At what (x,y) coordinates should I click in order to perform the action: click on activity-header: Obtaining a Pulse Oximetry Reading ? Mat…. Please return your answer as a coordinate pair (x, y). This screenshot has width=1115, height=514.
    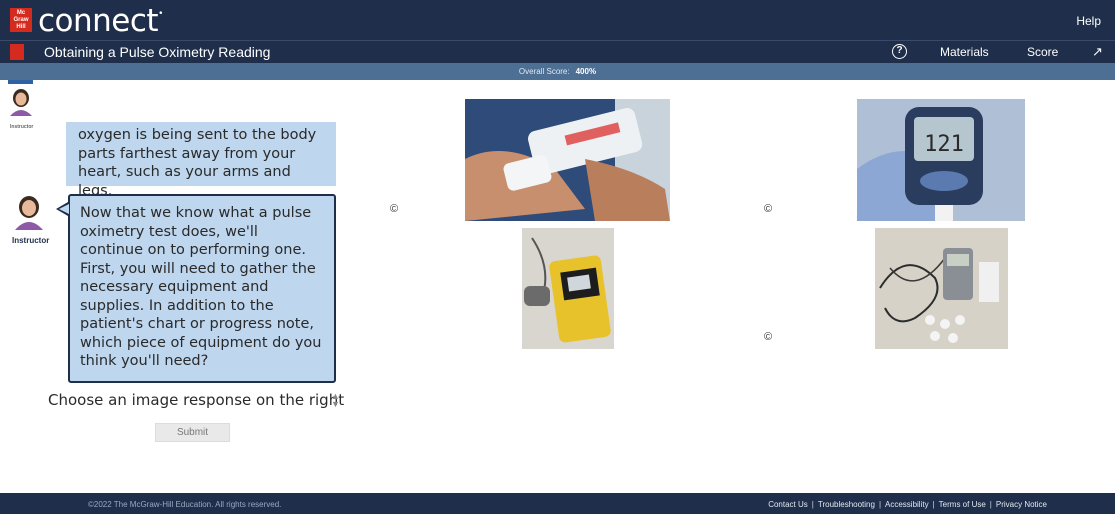
    Looking at the image, I should click on (557, 51).